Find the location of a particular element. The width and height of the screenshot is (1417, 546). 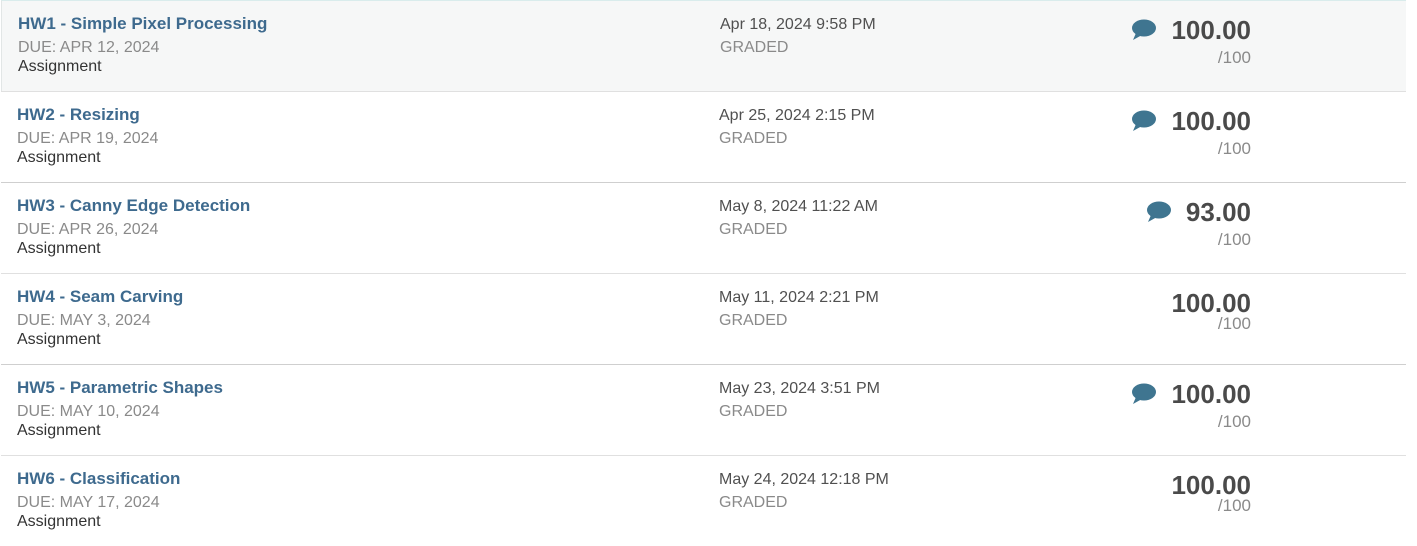

assignment-title-link: HW4 - Seam Carving is located at coordinates (100, 297).